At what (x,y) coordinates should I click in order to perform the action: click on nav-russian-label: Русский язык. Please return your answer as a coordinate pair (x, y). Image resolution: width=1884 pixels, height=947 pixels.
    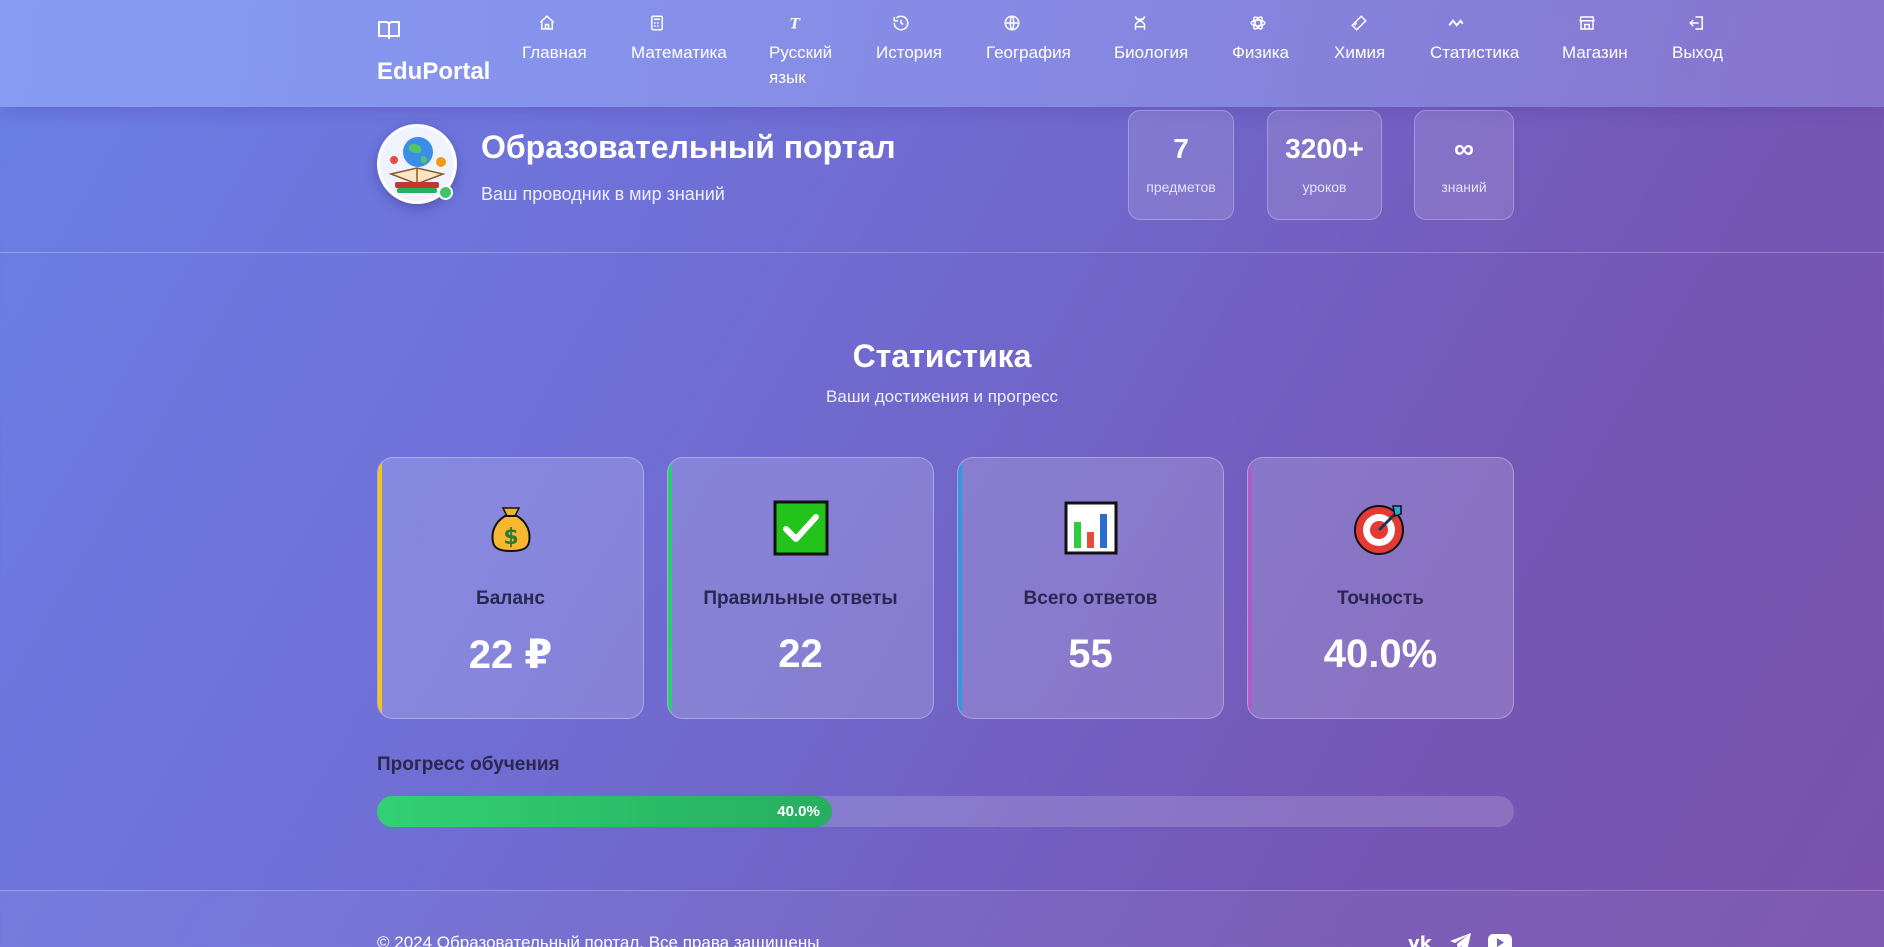
    Looking at the image, I should click on (801, 65).